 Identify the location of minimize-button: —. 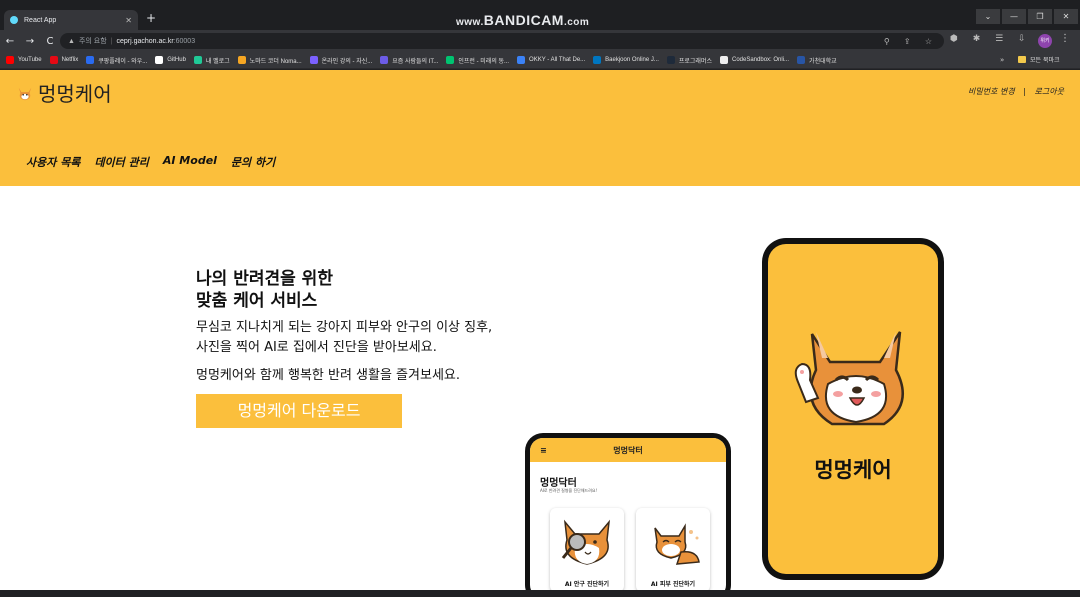
(1014, 16).